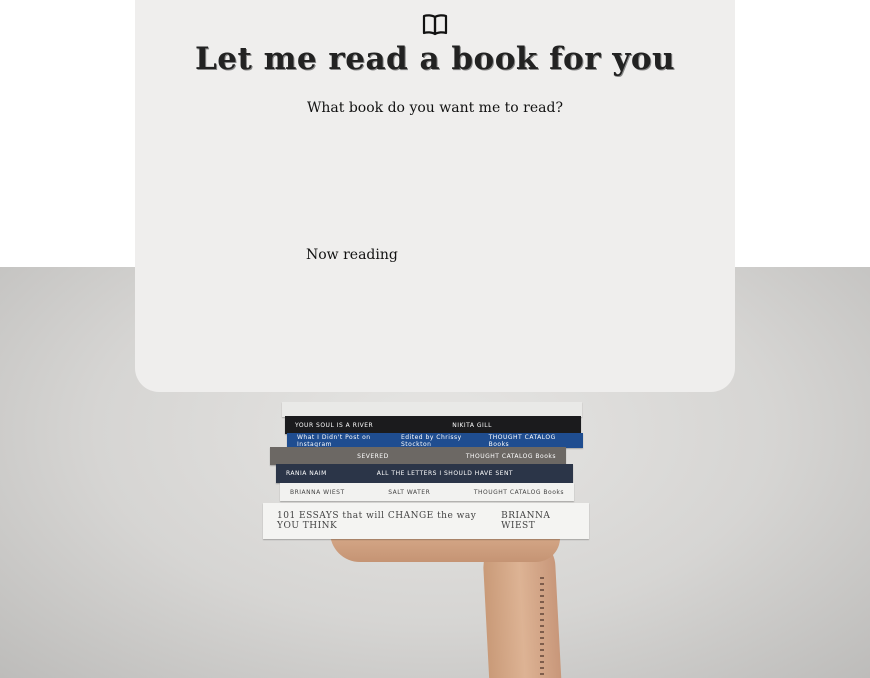 The height and width of the screenshot is (678, 870). What do you see at coordinates (526, 521) in the screenshot?
I see `book-spine-right-text: BRIANNA WIEST` at bounding box center [526, 521].